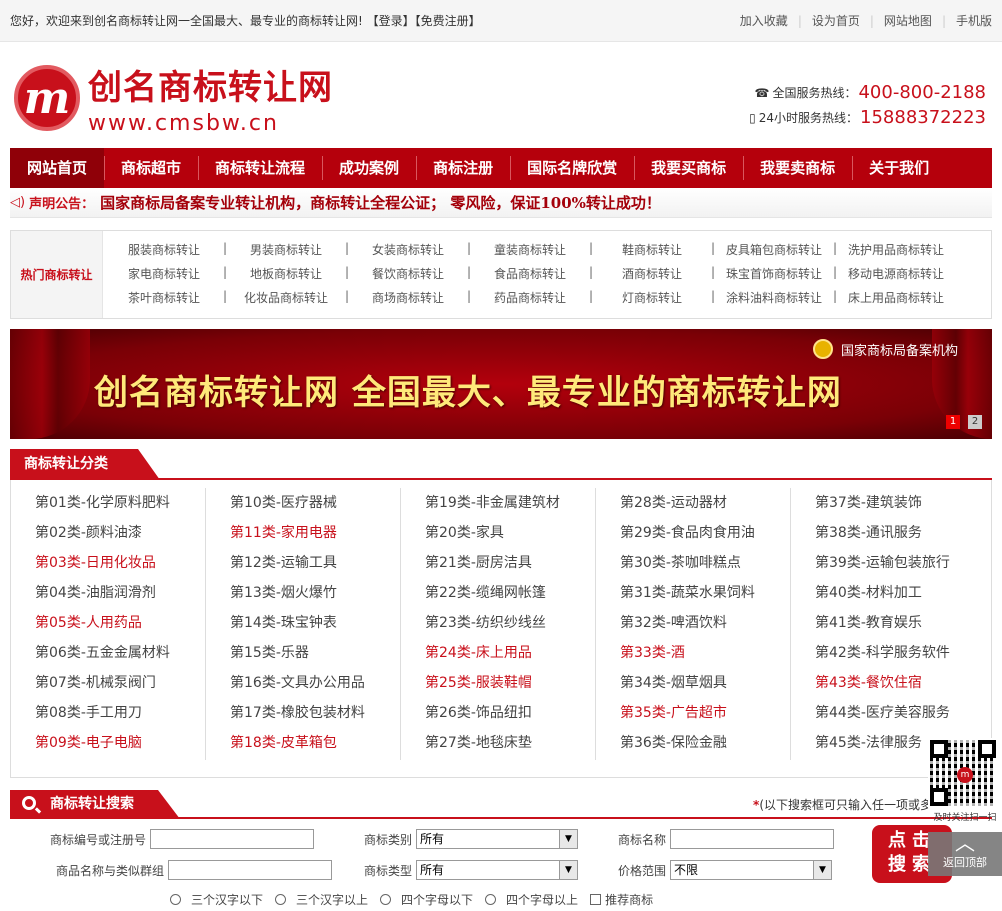  I want to click on category-link: 第04类-油脂润滑剂, so click(108, 593).